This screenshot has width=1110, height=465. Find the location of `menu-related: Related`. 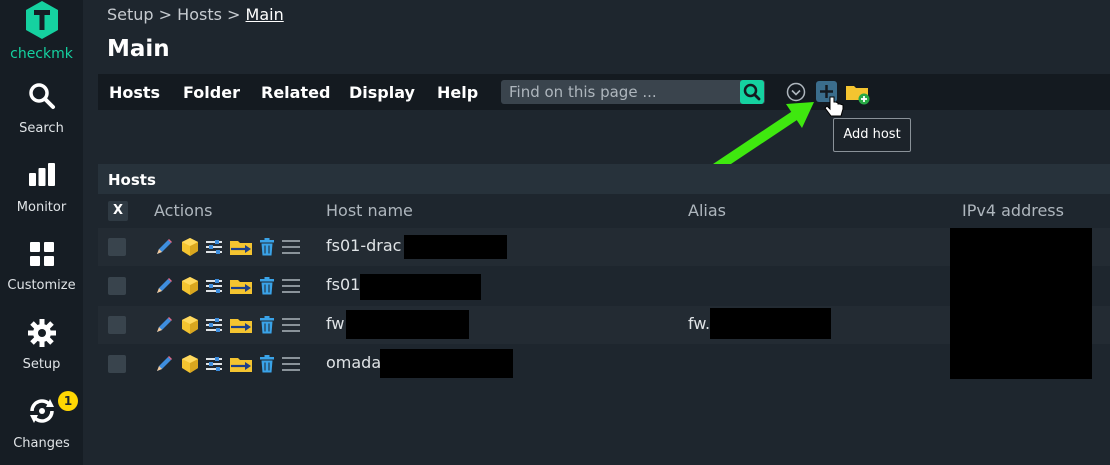

menu-related: Related is located at coordinates (295, 92).